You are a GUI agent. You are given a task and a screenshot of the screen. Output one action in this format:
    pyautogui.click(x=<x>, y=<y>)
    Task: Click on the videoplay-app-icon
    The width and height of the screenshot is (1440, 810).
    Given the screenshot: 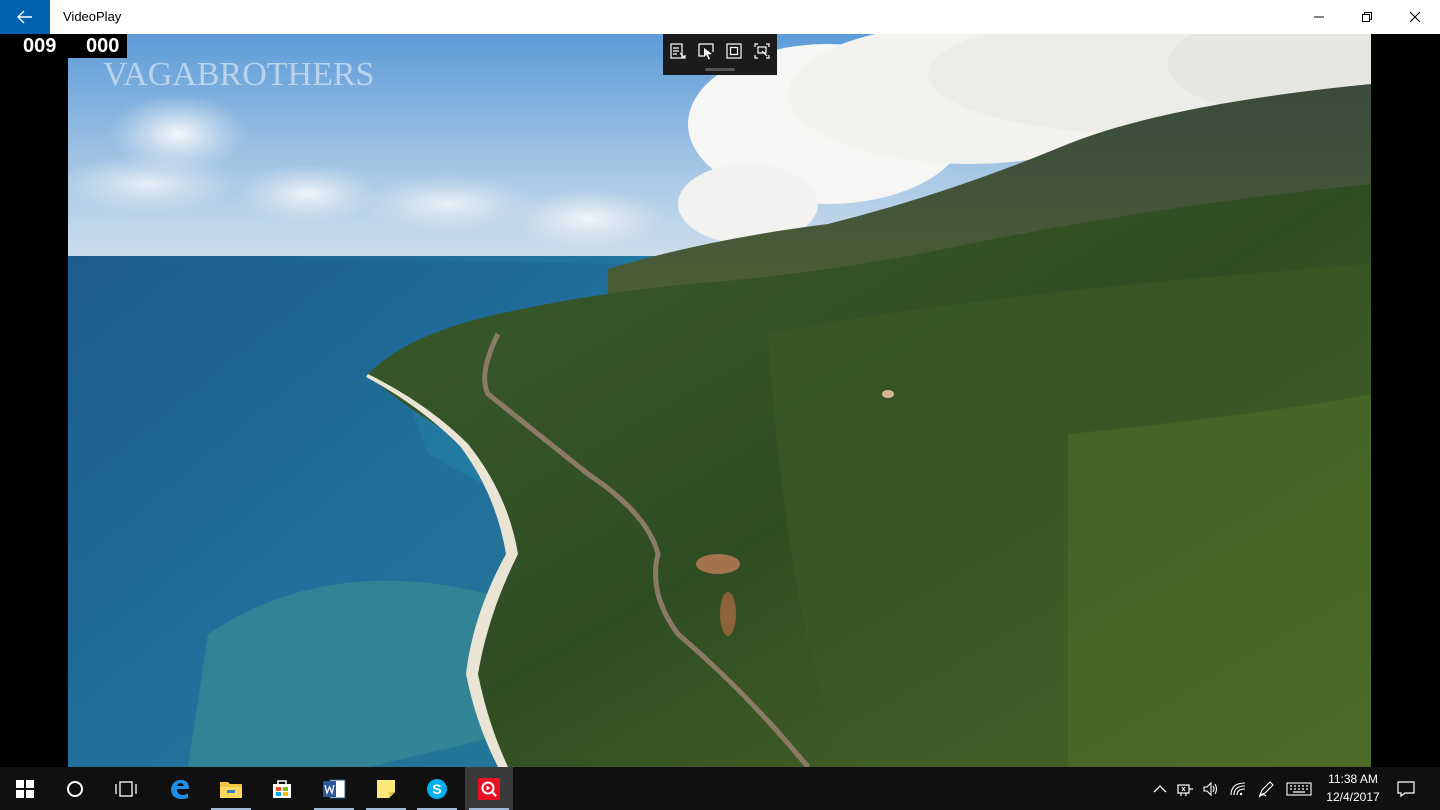 What is the action you would take?
    pyautogui.click(x=489, y=788)
    